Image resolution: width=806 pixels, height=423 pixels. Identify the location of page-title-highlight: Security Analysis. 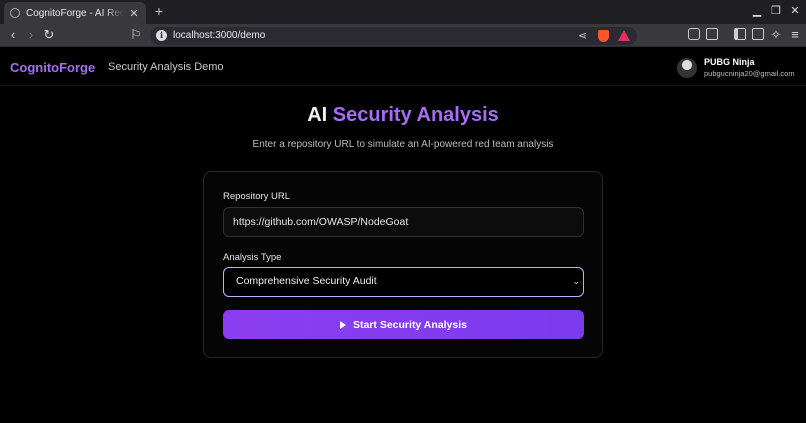
(415, 115).